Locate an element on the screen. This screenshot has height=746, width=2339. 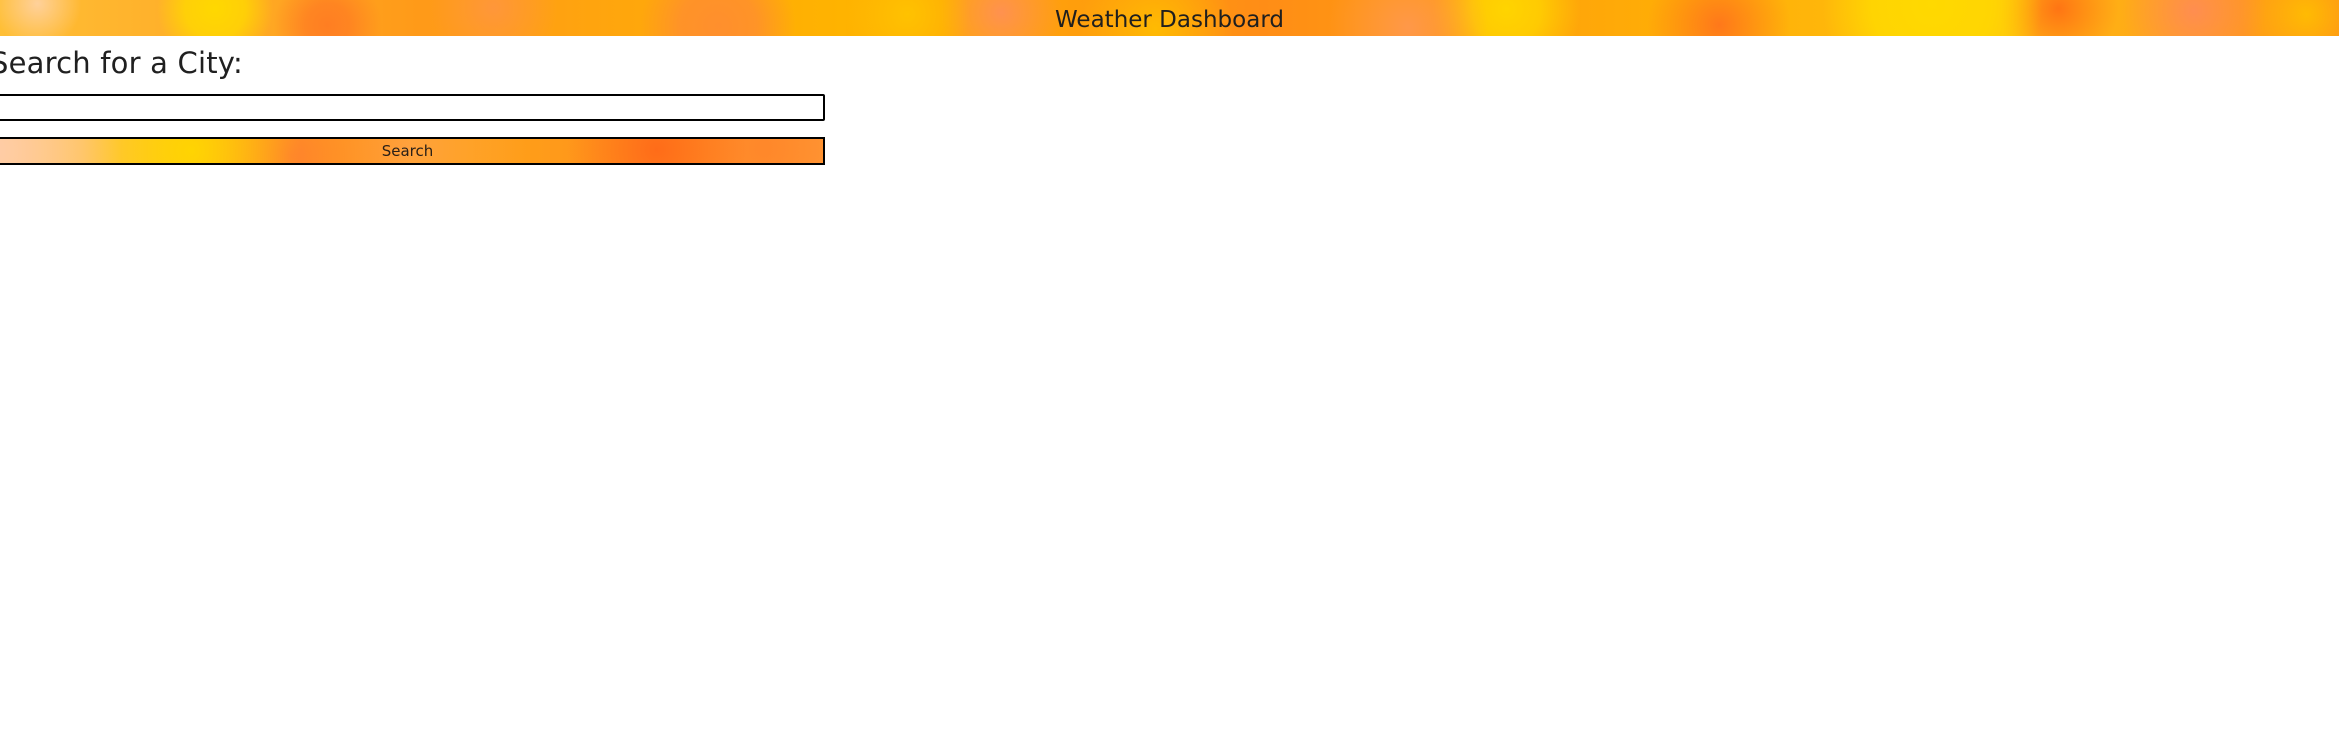
search-heading: Search for a City: is located at coordinates (122, 63).